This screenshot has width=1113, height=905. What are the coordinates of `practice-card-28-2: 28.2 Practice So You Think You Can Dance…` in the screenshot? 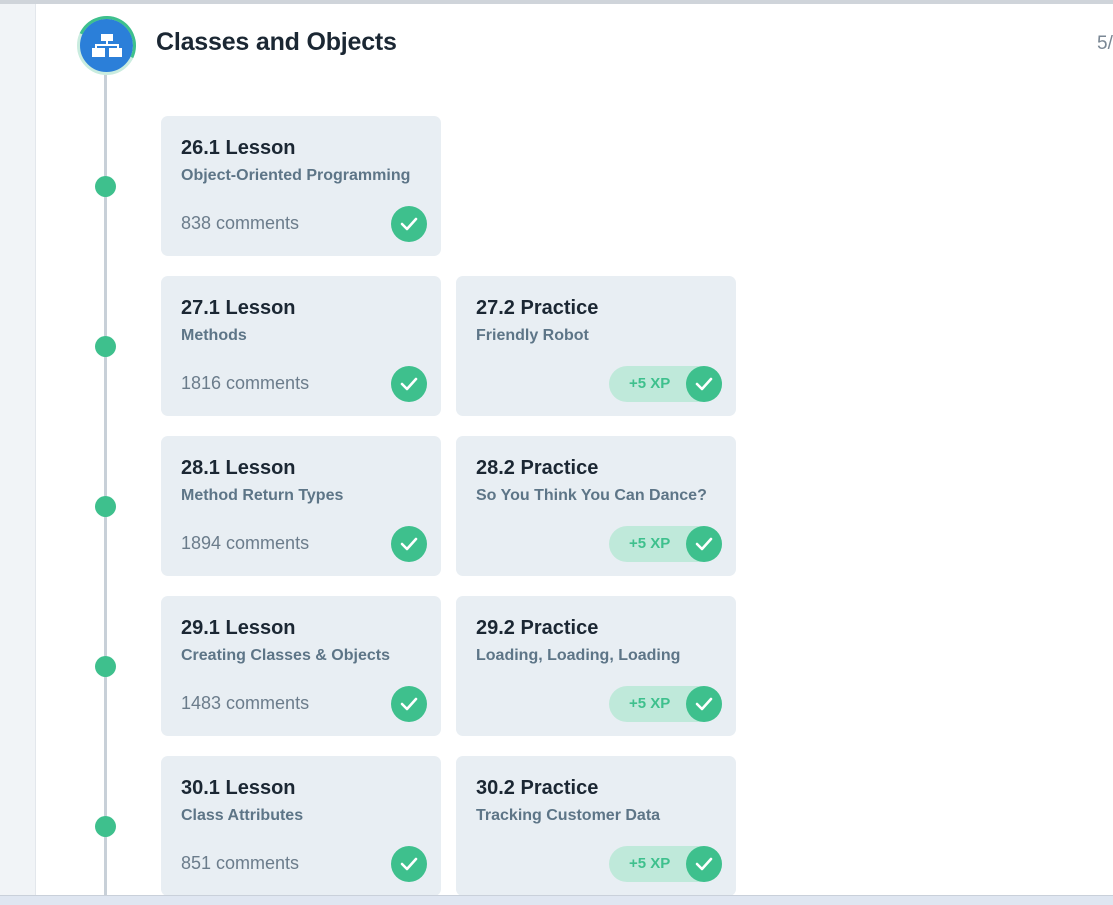 It's located at (596, 506).